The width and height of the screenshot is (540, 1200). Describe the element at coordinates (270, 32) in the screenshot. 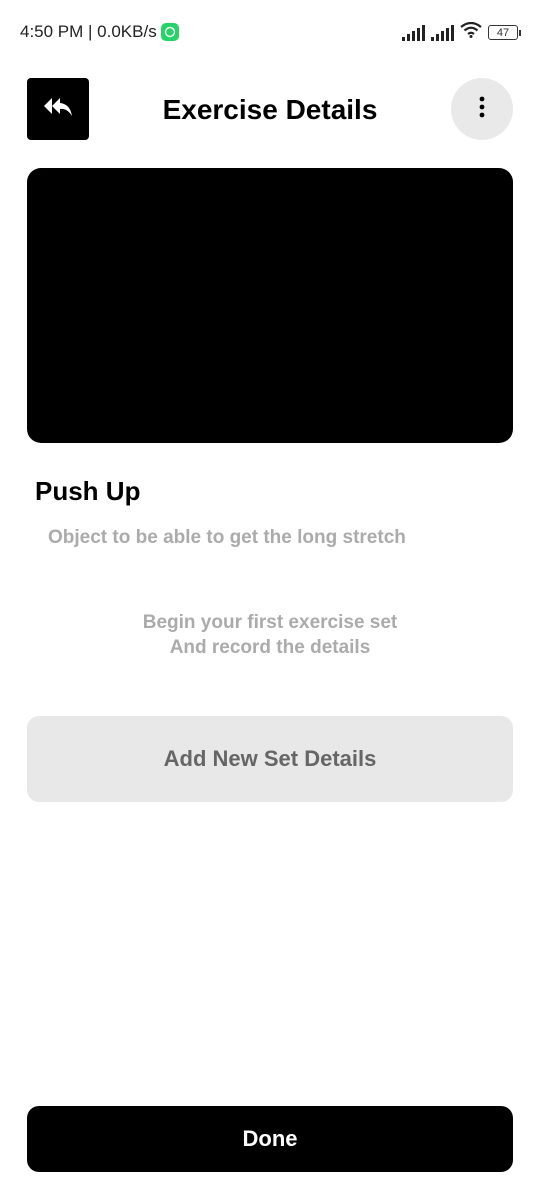

I see `status-bar: 4:50 PM | 0.0KB/s 47` at that location.